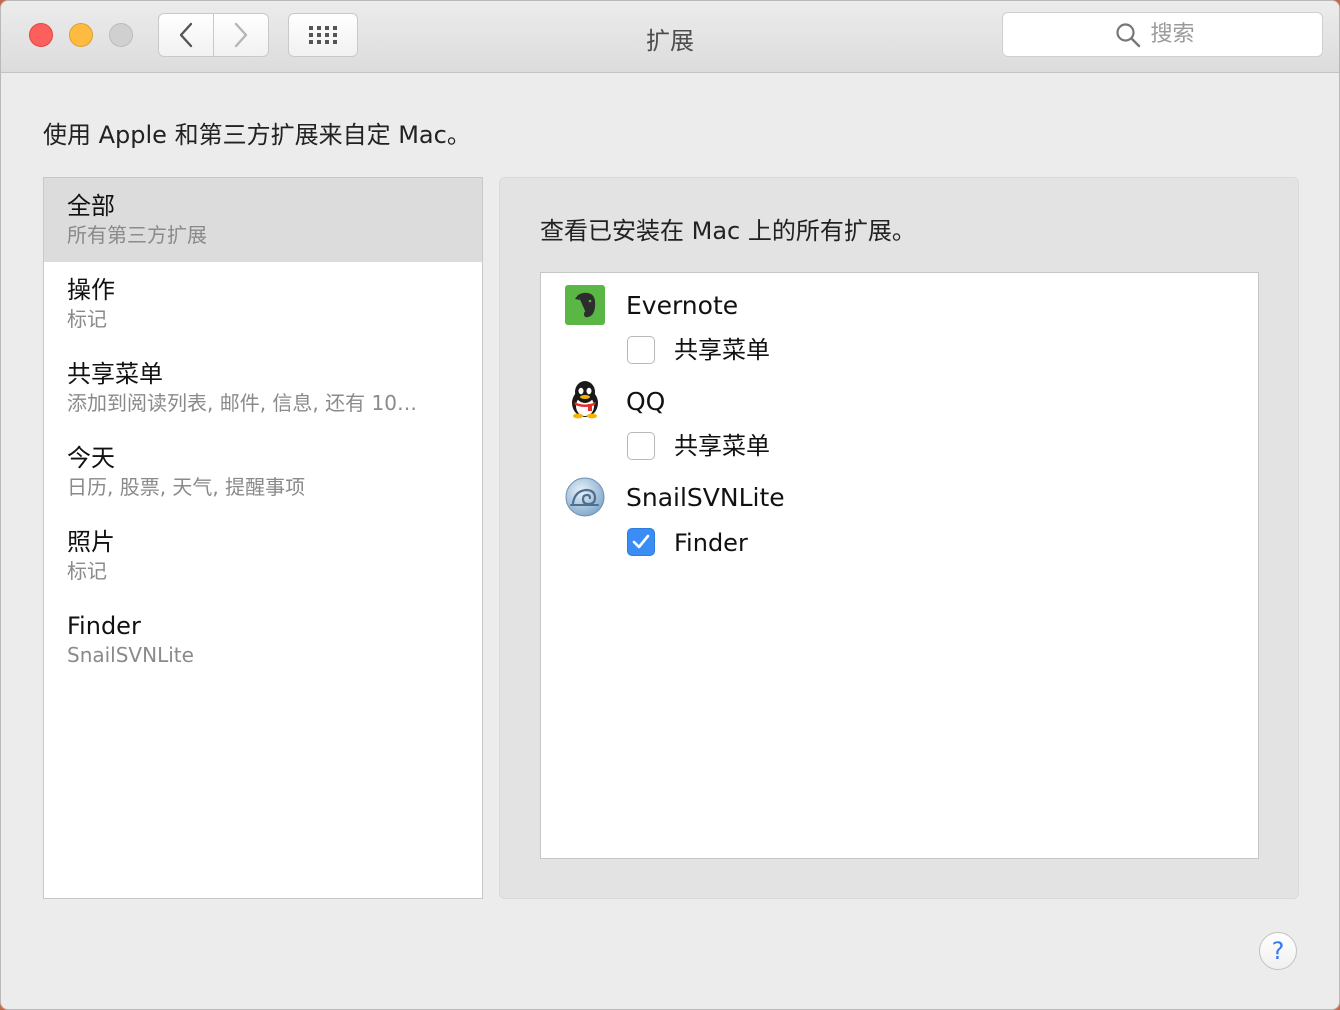 The image size is (1340, 1010). What do you see at coordinates (263, 556) in the screenshot?
I see `sidebar-item-photos: 照片 标记` at bounding box center [263, 556].